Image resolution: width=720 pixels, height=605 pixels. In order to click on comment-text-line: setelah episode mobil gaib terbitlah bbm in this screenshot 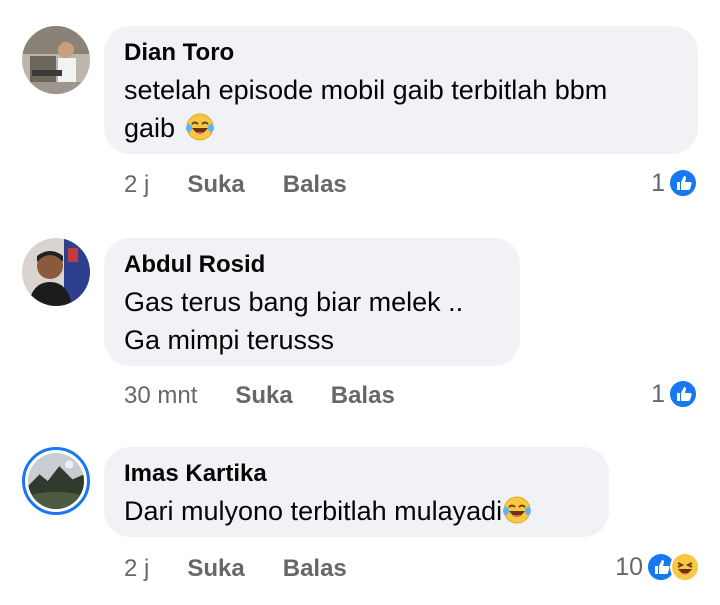, I will do `click(366, 90)`.